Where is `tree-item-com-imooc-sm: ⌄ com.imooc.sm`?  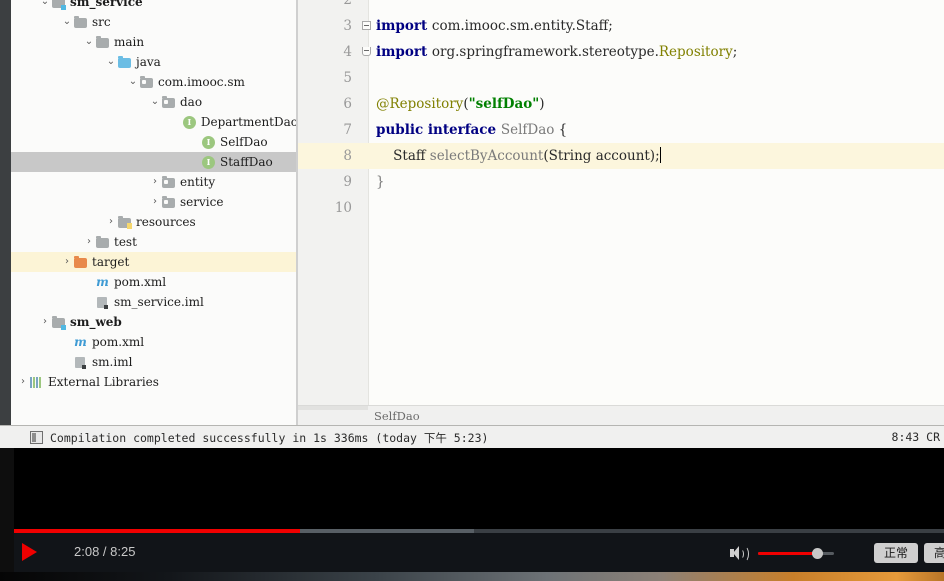 tree-item-com-imooc-sm: ⌄ com.imooc.sm is located at coordinates (154, 82).